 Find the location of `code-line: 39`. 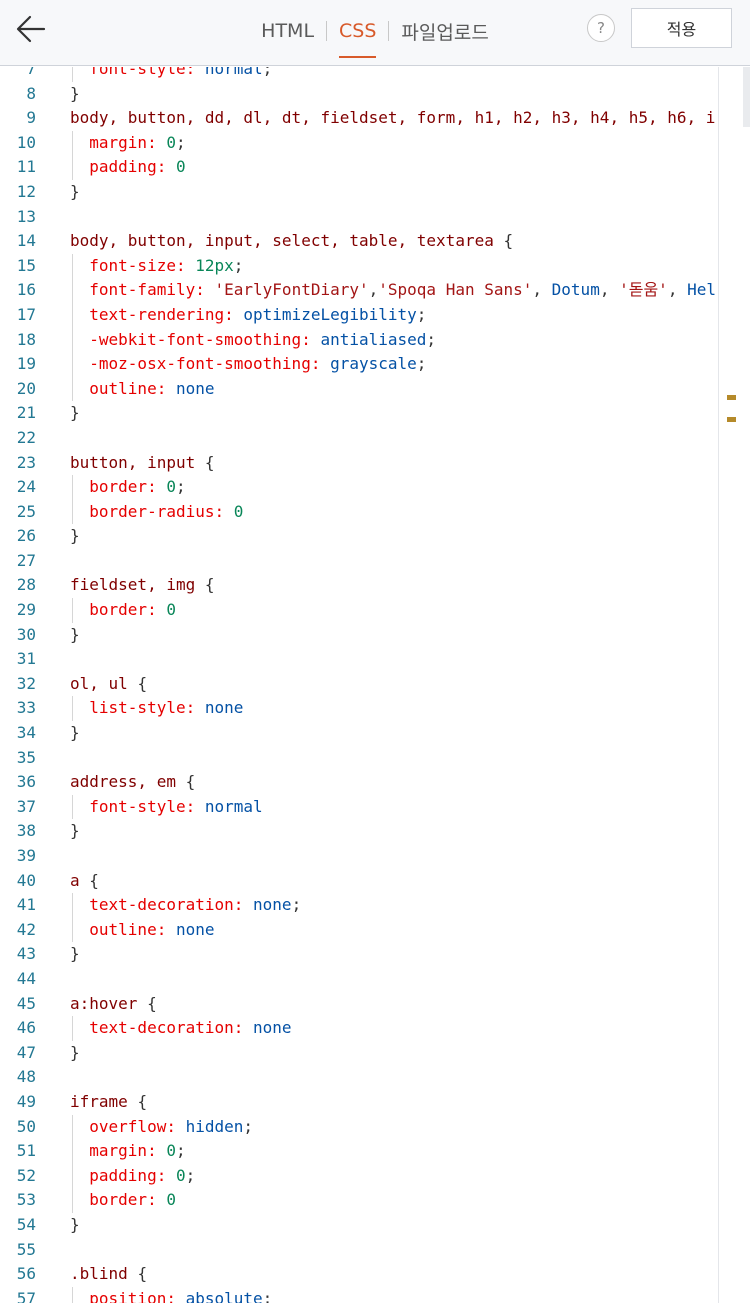

code-line: 39 is located at coordinates (359, 856).